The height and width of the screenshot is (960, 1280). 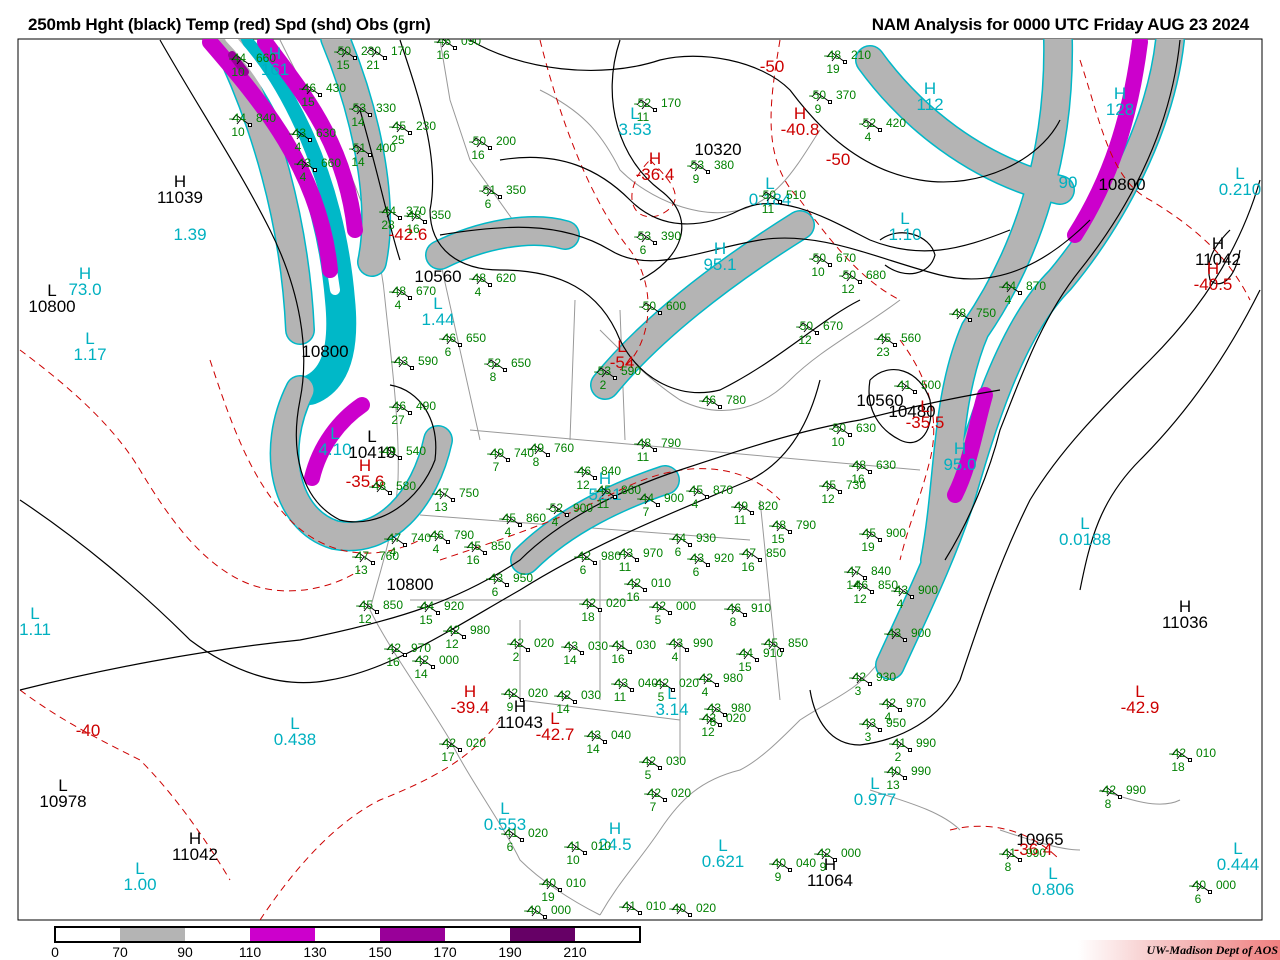 What do you see at coordinates (1053, 889) in the screenshot?
I see `center-value: 0.806` at bounding box center [1053, 889].